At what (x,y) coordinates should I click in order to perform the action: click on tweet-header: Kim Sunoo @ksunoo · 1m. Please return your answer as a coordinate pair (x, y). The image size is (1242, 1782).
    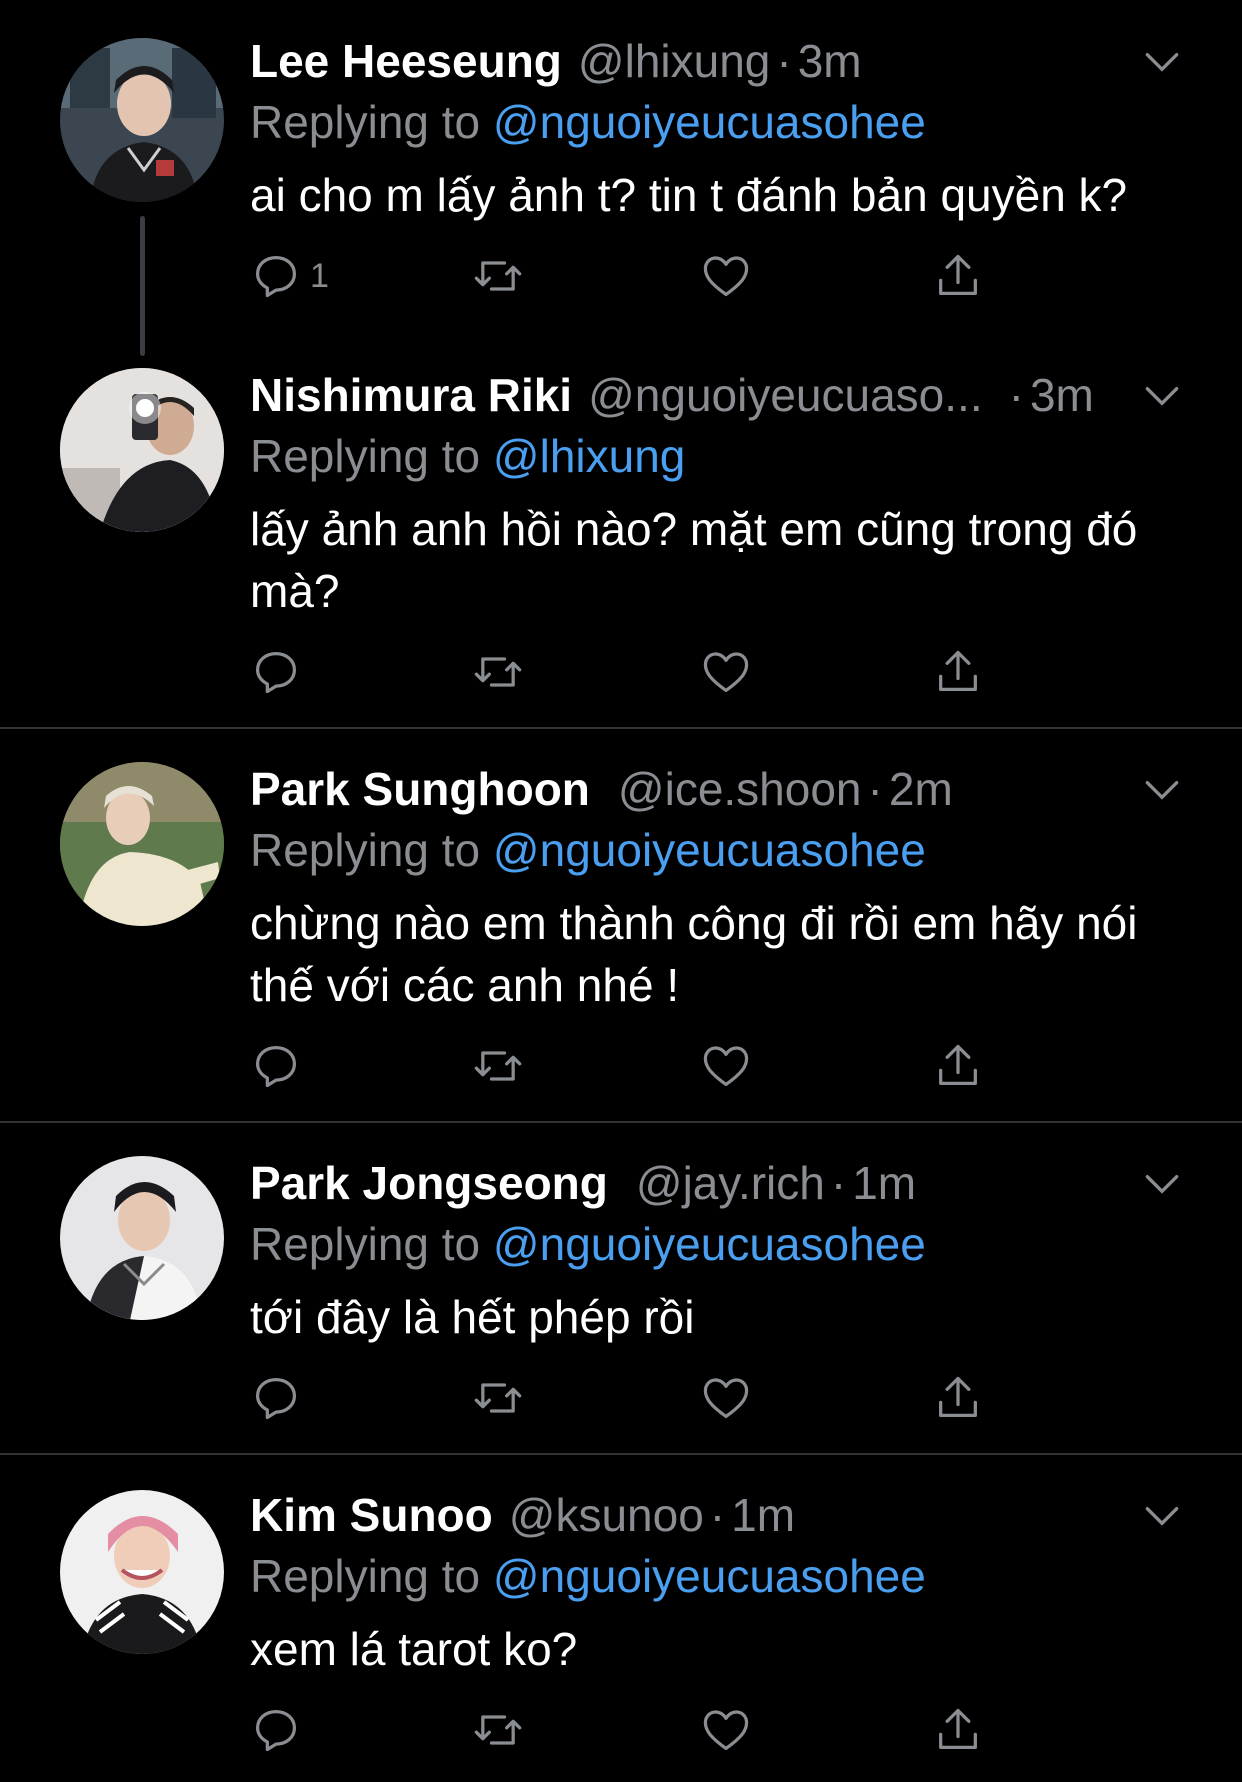
    Looking at the image, I should click on (522, 1515).